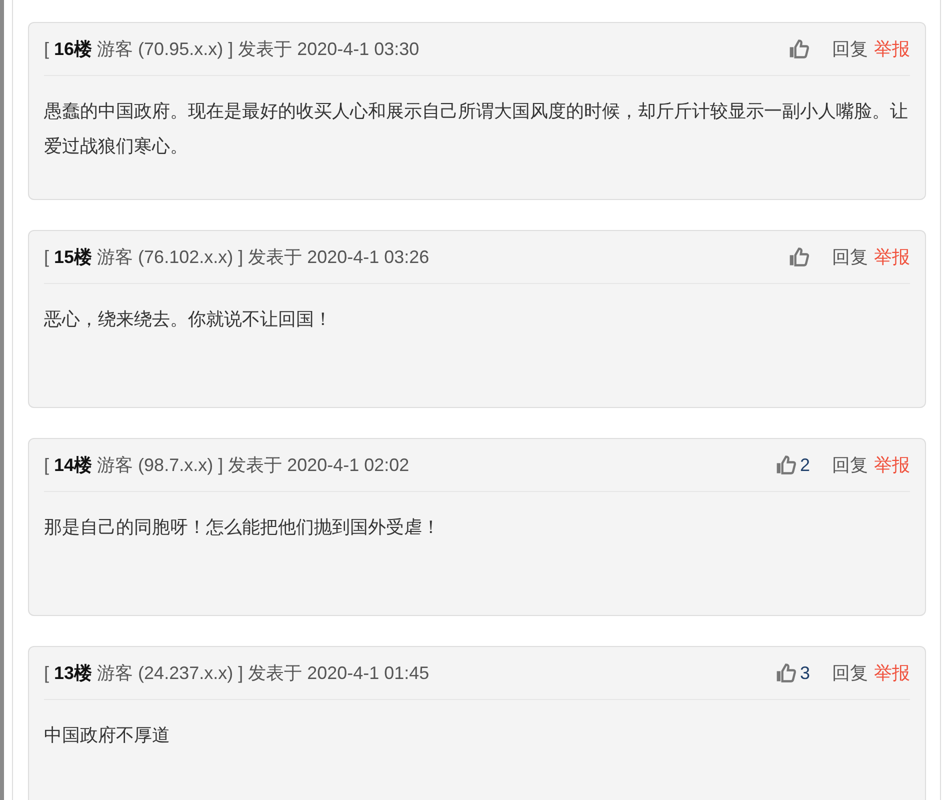 This screenshot has width=947, height=800. What do you see at coordinates (232, 49) in the screenshot?
I see `post-header: [ 16楼 游客 (70.95.x.x) ] 发表于 2020-4-1 03:30` at bounding box center [232, 49].